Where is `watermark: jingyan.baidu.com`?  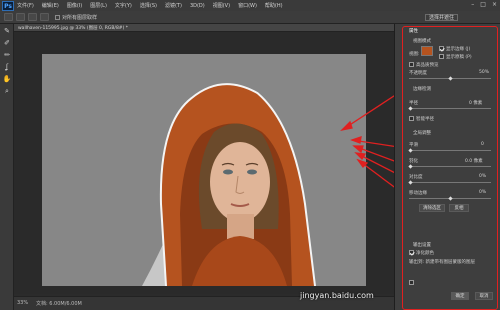
watermark: jingyan.baidu.com is located at coordinates (337, 295).